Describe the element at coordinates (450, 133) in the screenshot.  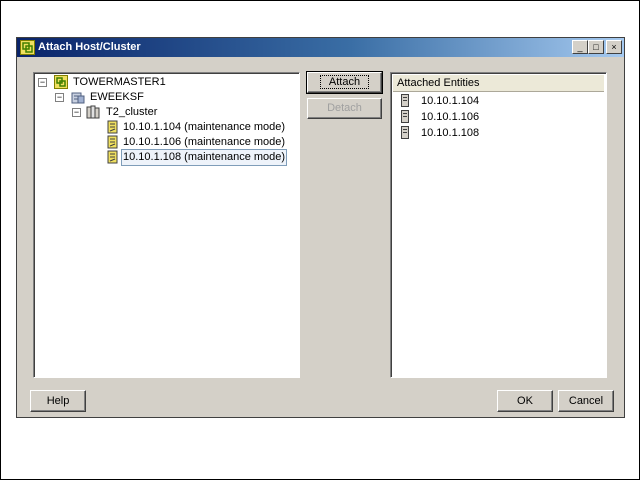
I see `list-item-label: 10.10.1.108` at that location.